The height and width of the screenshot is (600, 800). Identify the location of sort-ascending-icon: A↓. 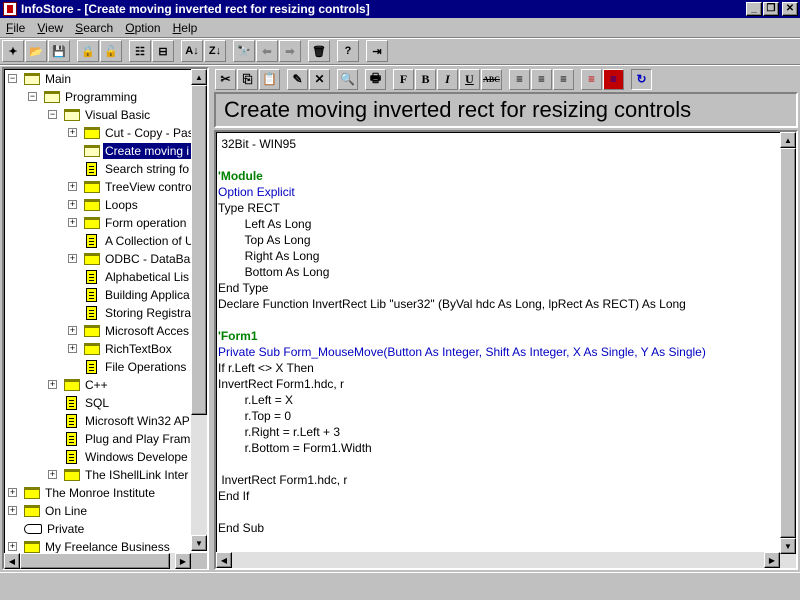
(192, 51).